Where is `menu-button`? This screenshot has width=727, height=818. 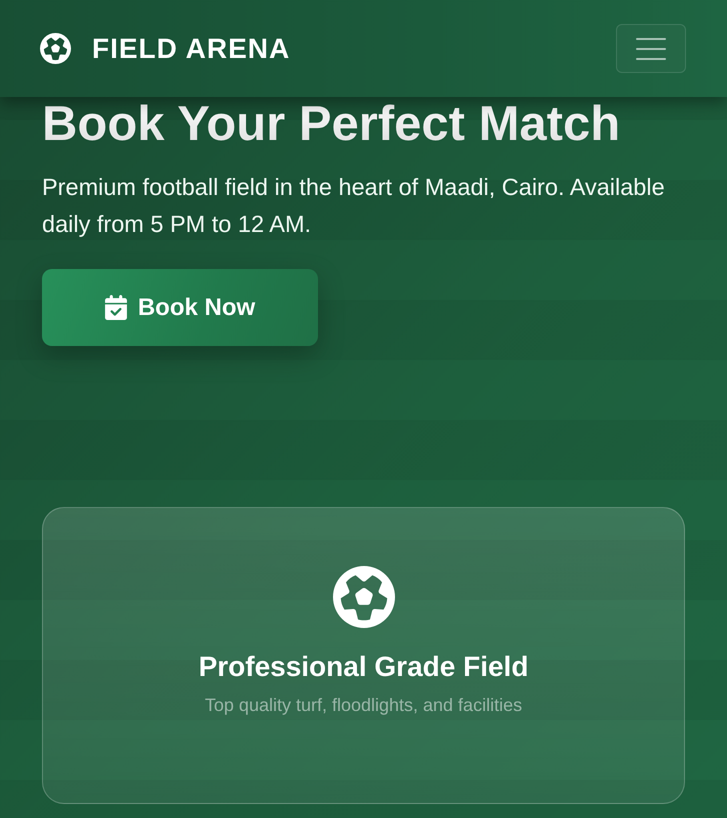
menu-button is located at coordinates (651, 48).